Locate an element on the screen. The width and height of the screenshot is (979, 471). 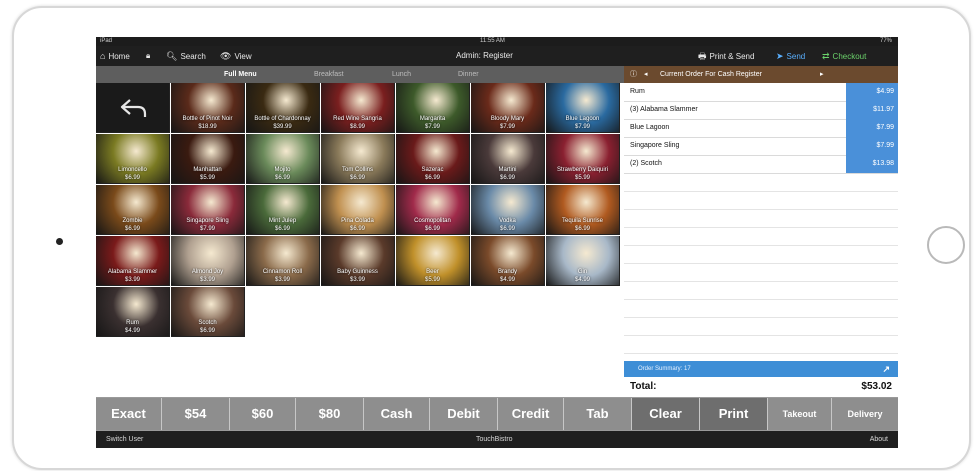
drink-name: Rum is located at coordinates (132, 323).